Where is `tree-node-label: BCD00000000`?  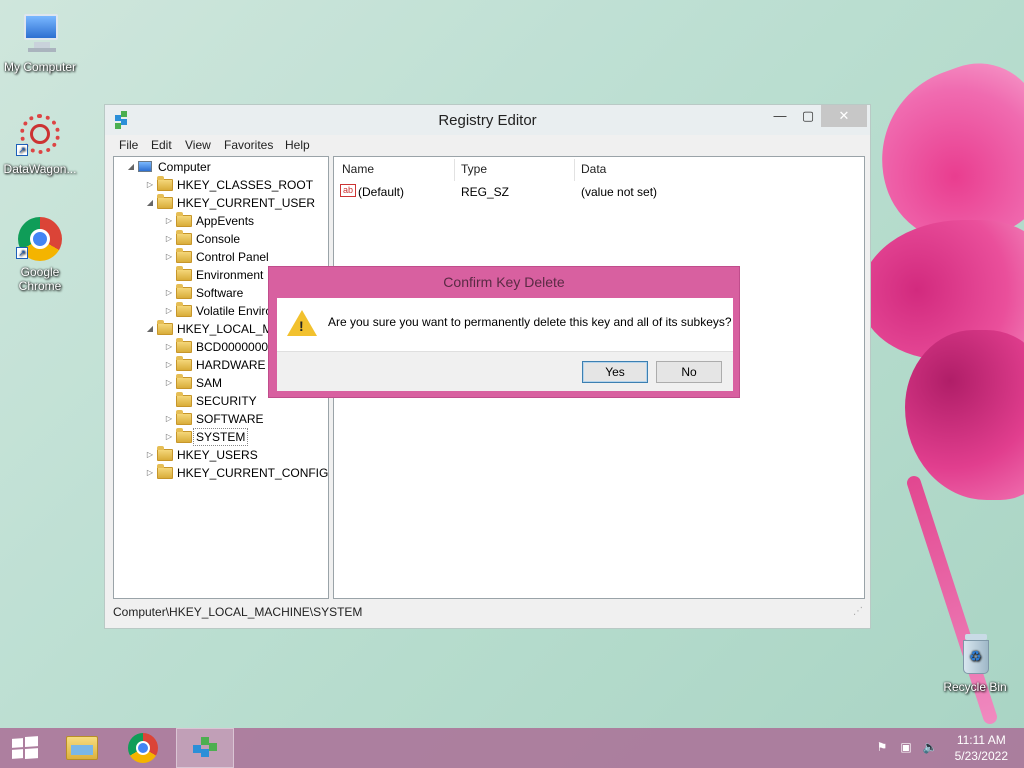
tree-node-label: BCD00000000 is located at coordinates (235, 347).